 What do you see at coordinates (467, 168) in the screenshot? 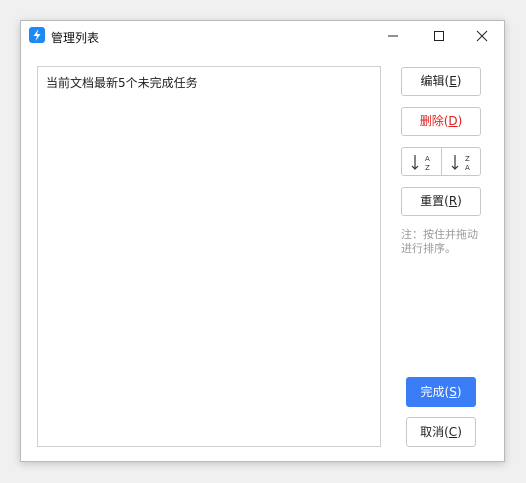
I see `sort-desc-bottom-letter: A` at bounding box center [467, 168].